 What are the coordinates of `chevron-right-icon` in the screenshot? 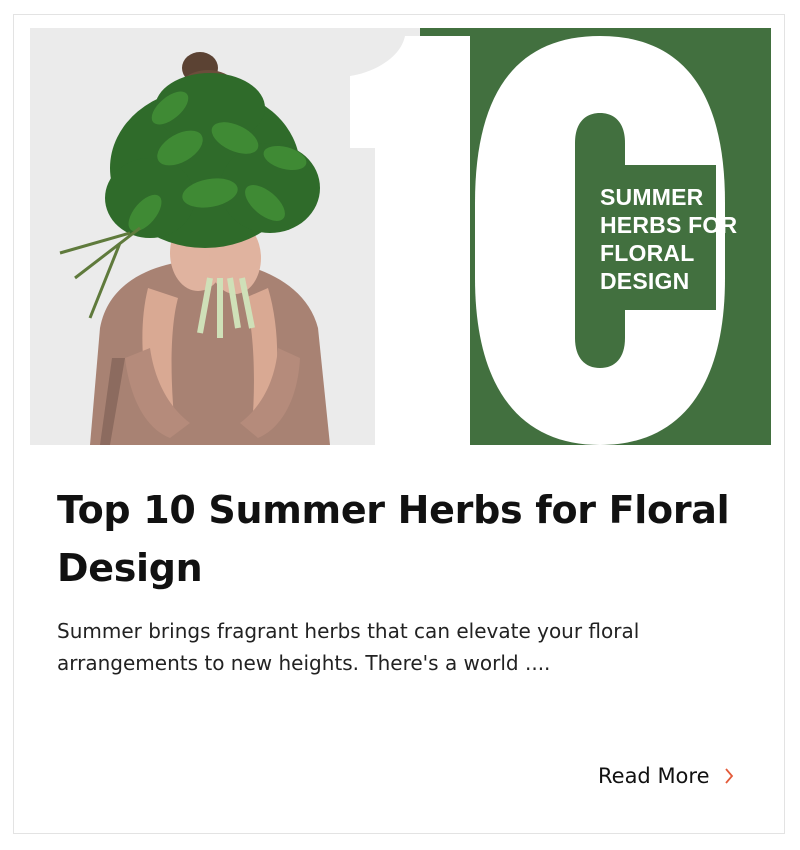 It's located at (728, 776).